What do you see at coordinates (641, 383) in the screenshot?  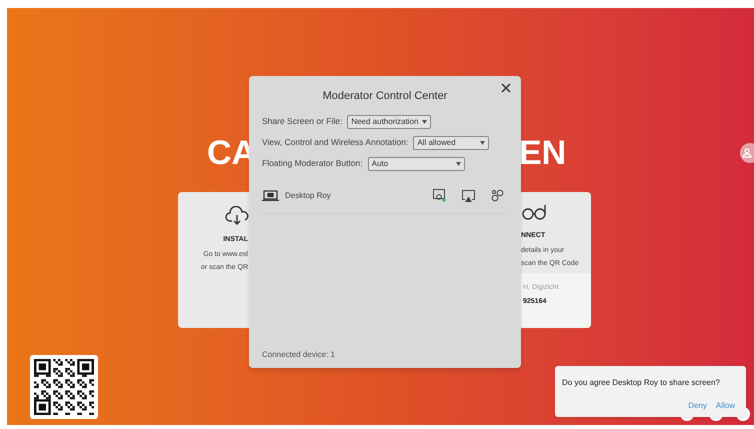 I see `notification-message: Do you agree Desktop Roy to share screen?` at bounding box center [641, 383].